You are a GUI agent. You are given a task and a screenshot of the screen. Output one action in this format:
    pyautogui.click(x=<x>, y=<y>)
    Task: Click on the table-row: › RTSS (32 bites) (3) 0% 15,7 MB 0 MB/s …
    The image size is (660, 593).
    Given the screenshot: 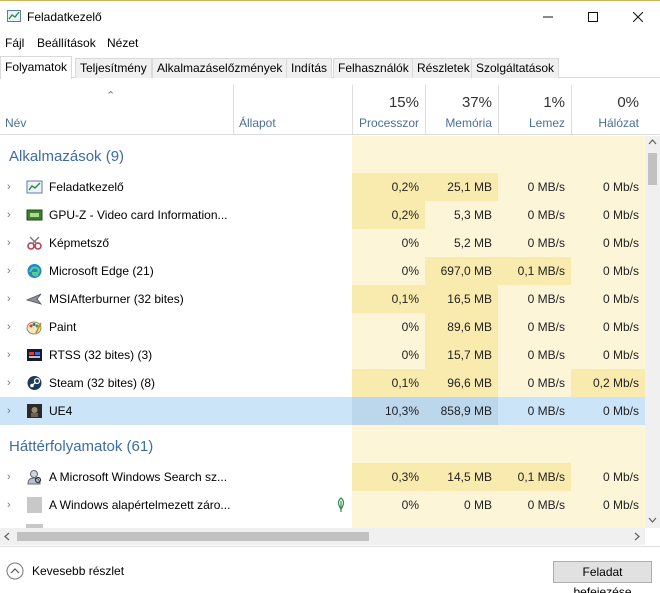 What is the action you would take?
    pyautogui.click(x=322, y=355)
    